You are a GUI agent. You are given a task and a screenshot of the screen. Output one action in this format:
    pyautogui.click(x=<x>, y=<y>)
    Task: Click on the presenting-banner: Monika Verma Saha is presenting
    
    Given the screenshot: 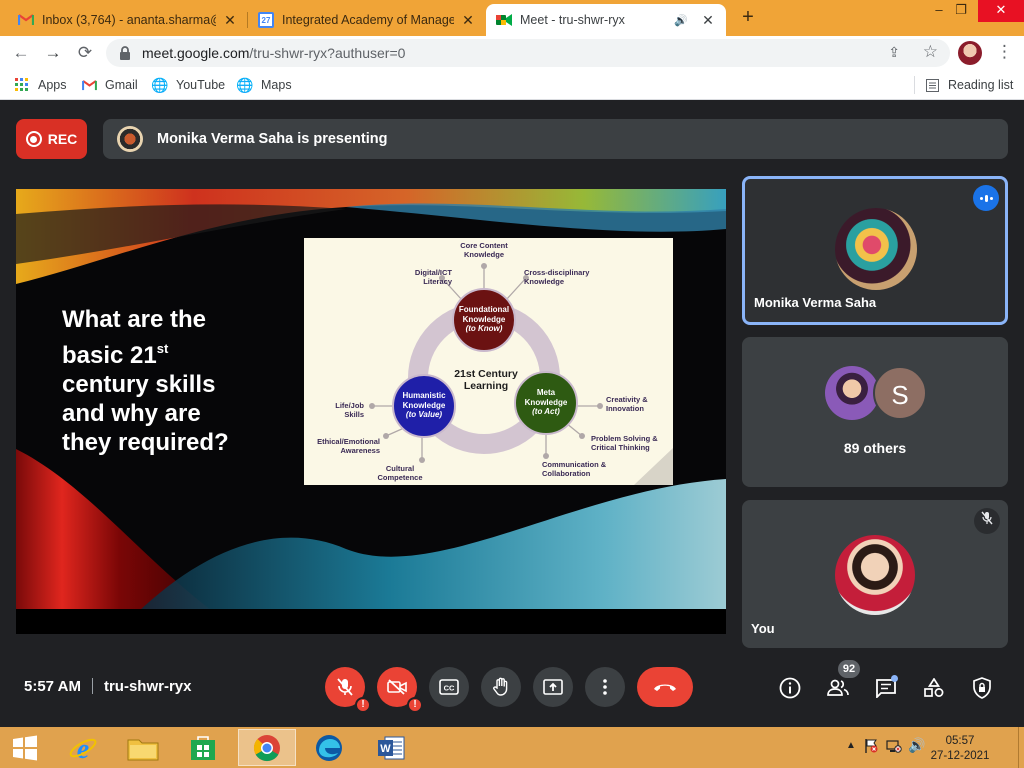 What is the action you would take?
    pyautogui.click(x=555, y=139)
    